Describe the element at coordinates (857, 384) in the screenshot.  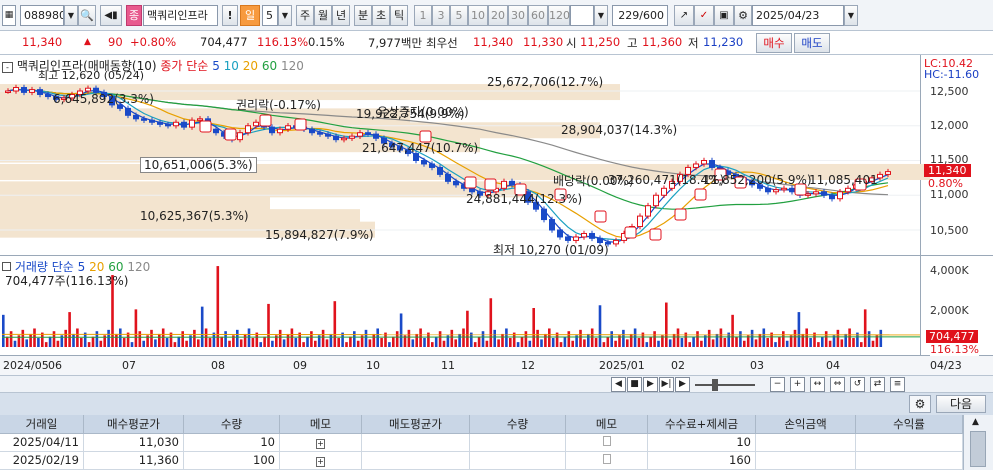
I see `reset-icon: ↺` at that location.